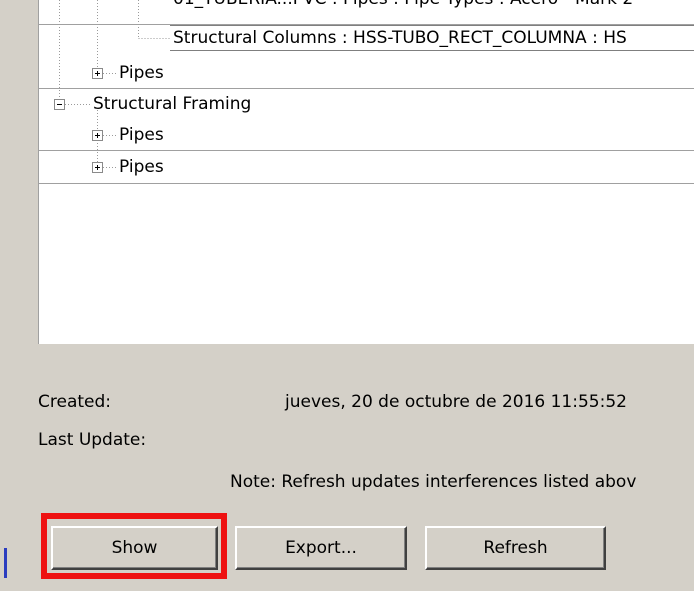 Image resolution: width=694 pixels, height=591 pixels. Describe the element at coordinates (59, 104) in the screenshot. I see `collapse-minus-icon` at that location.